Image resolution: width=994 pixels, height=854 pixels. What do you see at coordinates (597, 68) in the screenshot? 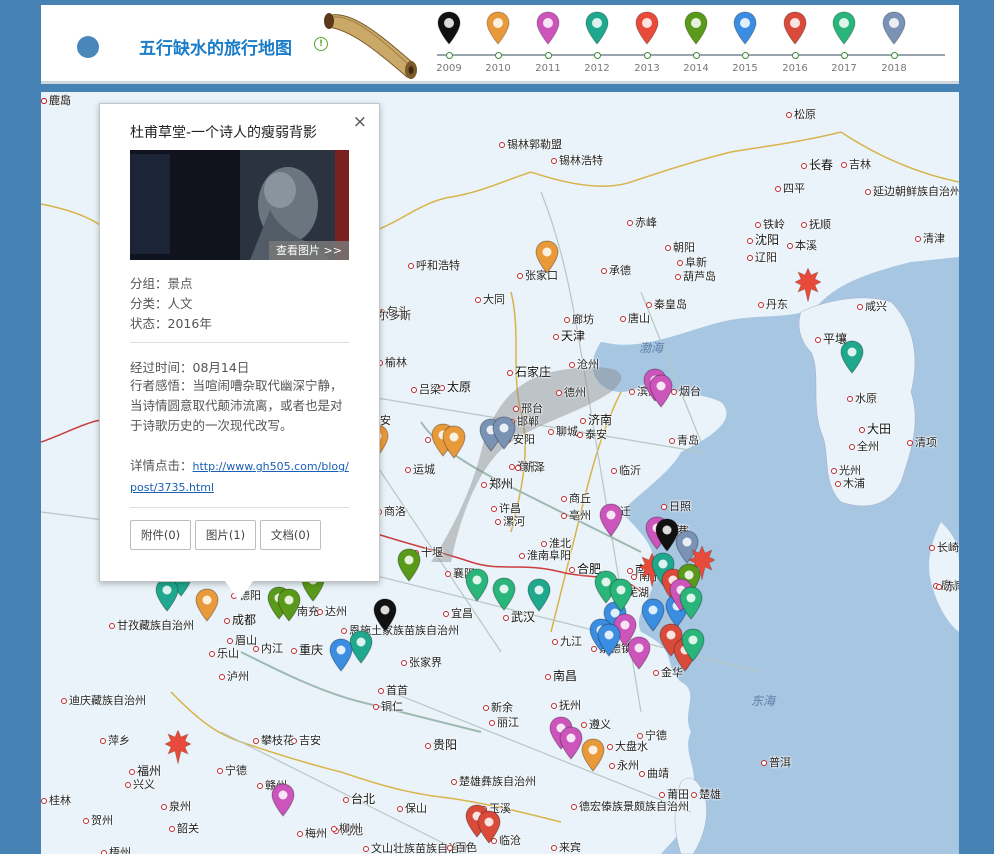
I see `timeline-year-label: 2012` at bounding box center [597, 68].